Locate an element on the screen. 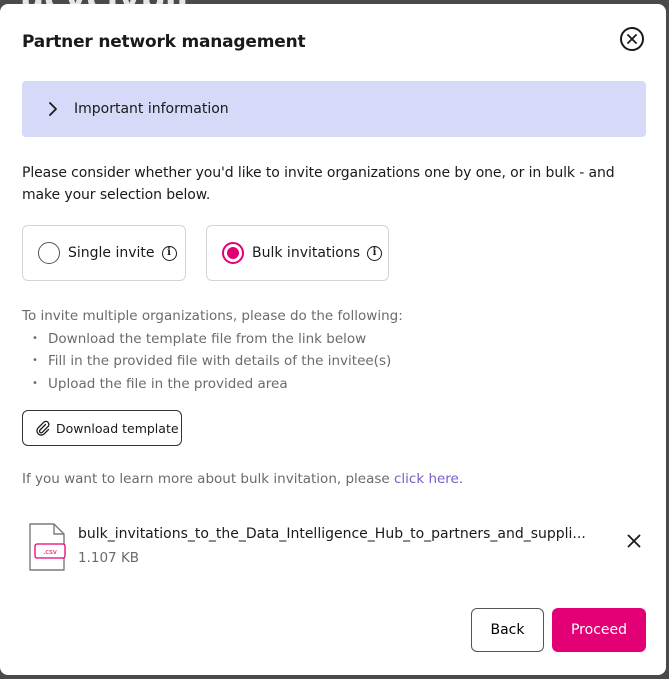 The height and width of the screenshot is (679, 669). file-size: 1.107 KB is located at coordinates (109, 558).